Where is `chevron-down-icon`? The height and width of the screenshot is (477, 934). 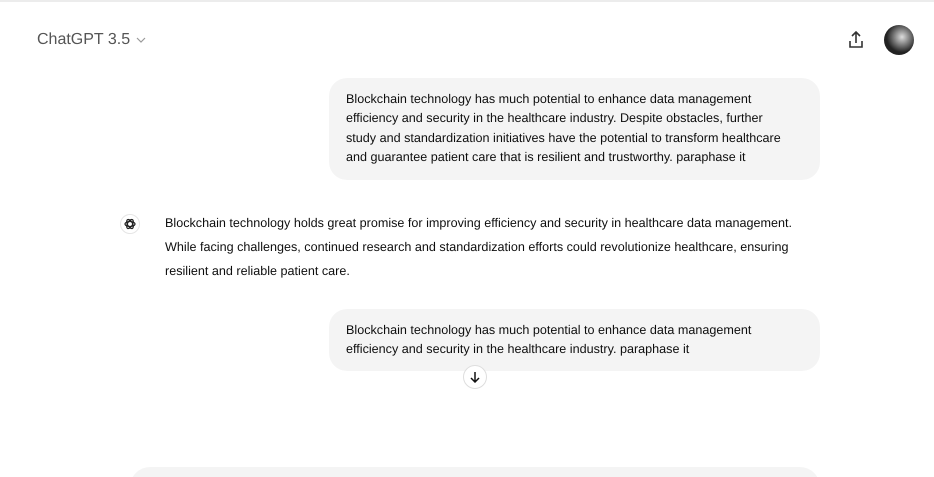 chevron-down-icon is located at coordinates (141, 40).